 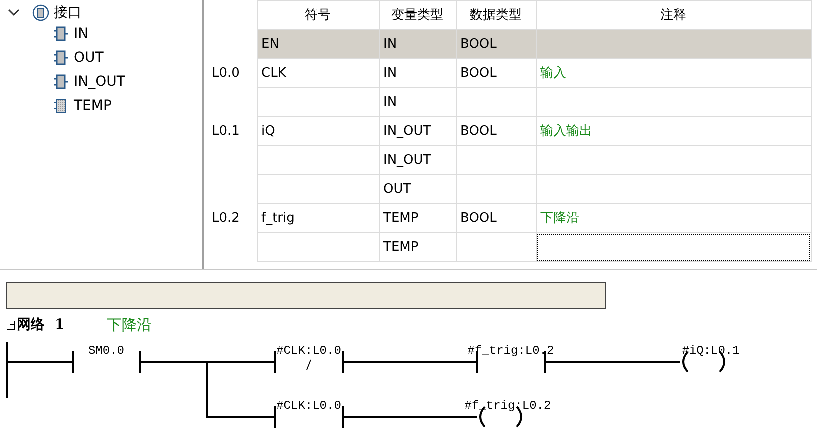 What do you see at coordinates (318, 218) in the screenshot?
I see `symbol-cell: f_trig` at bounding box center [318, 218].